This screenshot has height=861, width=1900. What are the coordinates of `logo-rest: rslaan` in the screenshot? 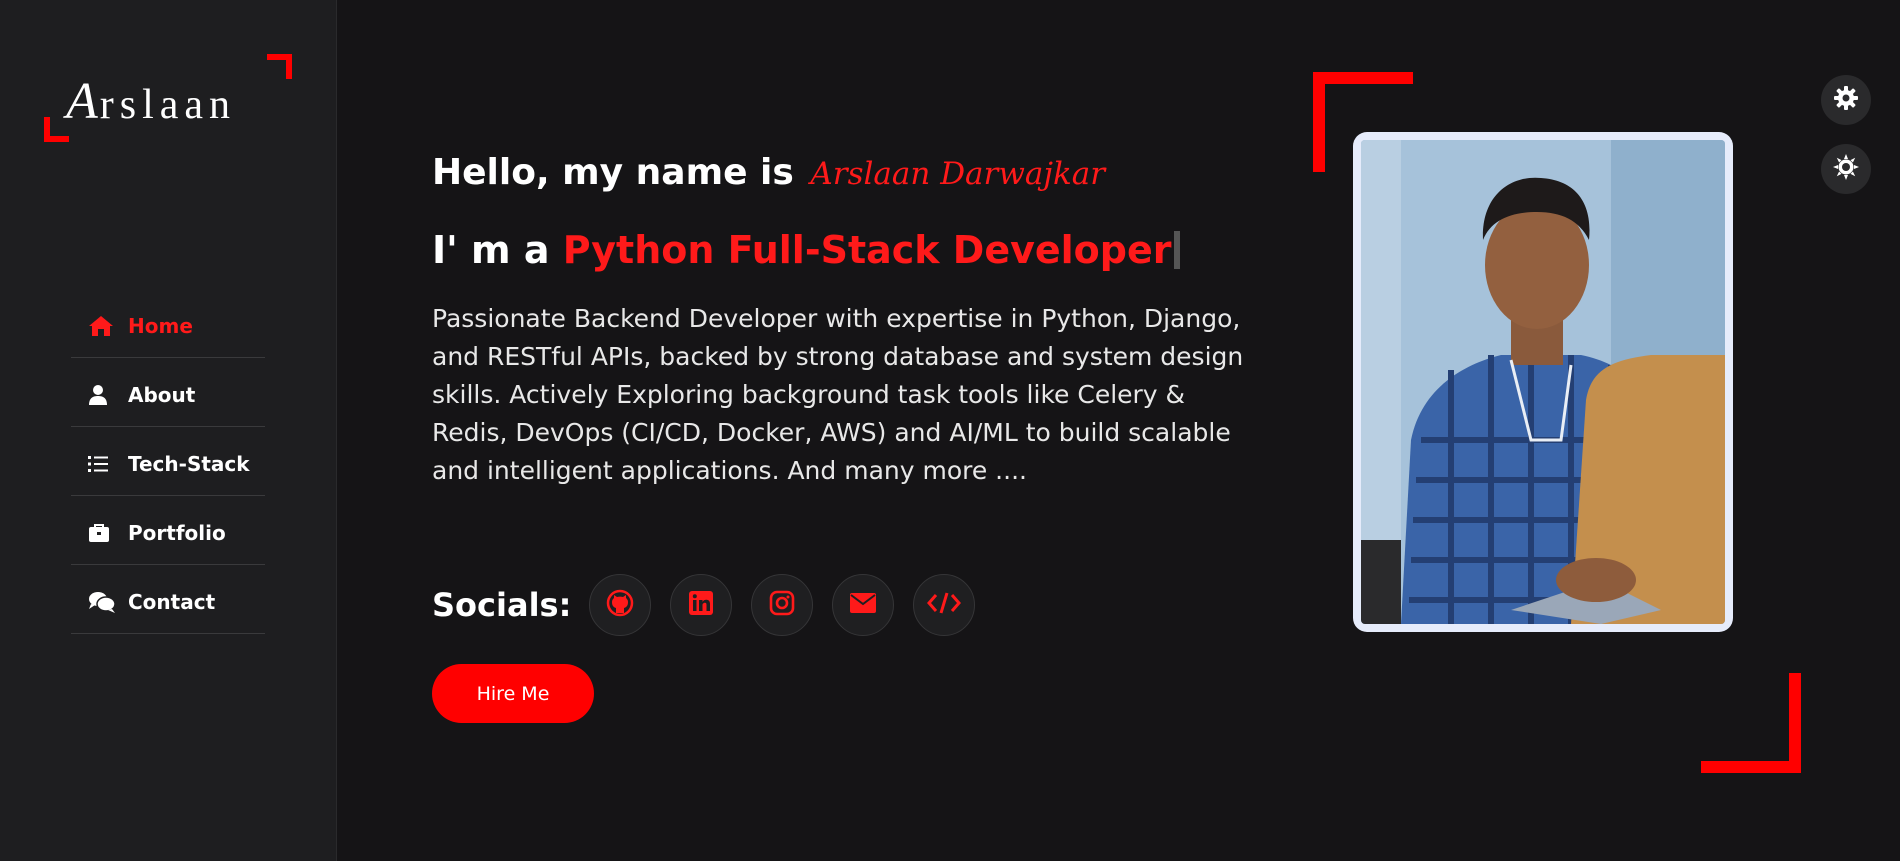 It's located at (168, 105).